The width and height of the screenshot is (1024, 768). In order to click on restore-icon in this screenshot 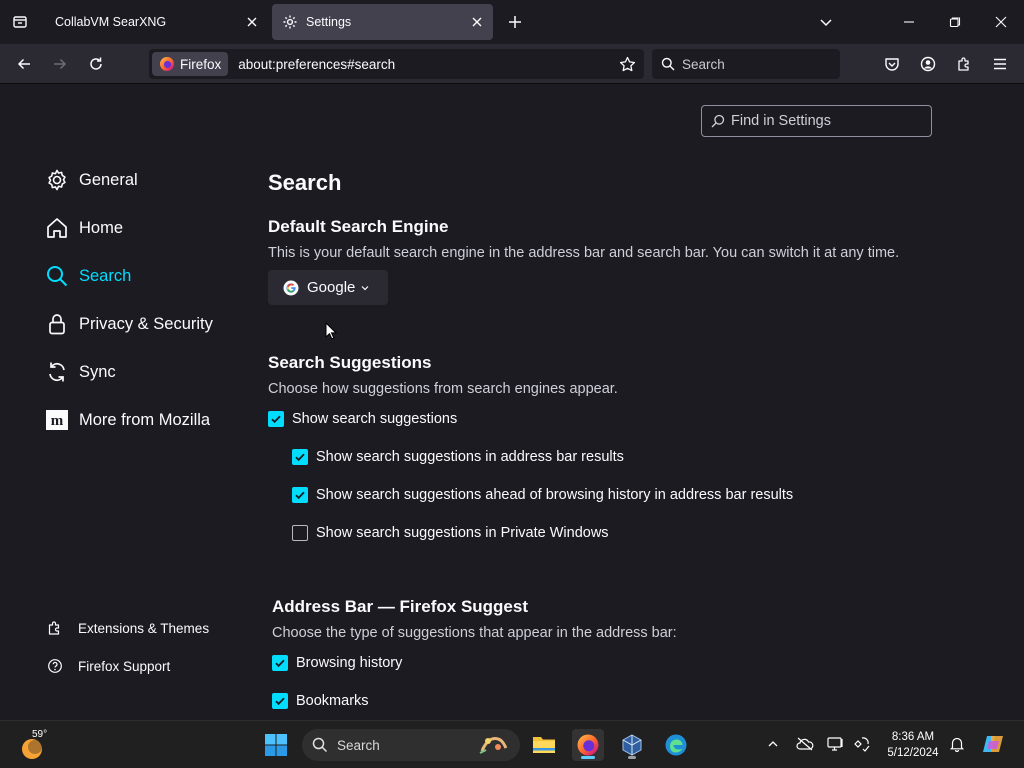, I will do `click(955, 22)`.